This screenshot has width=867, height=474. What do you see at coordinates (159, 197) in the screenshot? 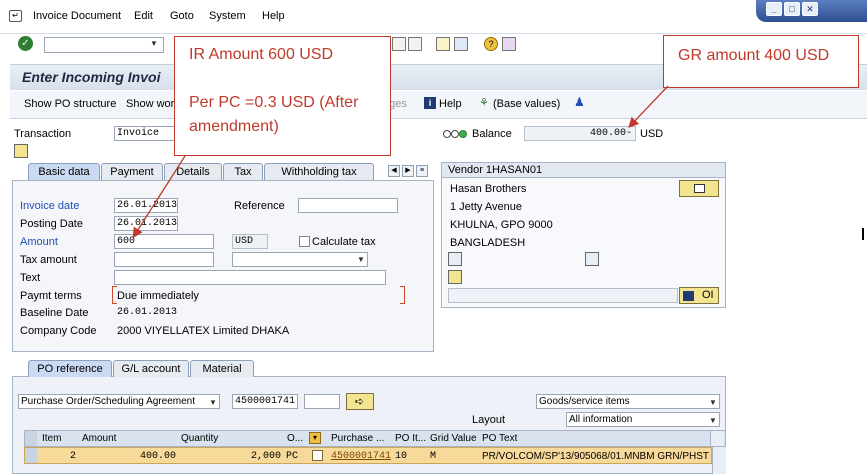
I see `ir-arrow` at bounding box center [159, 197].